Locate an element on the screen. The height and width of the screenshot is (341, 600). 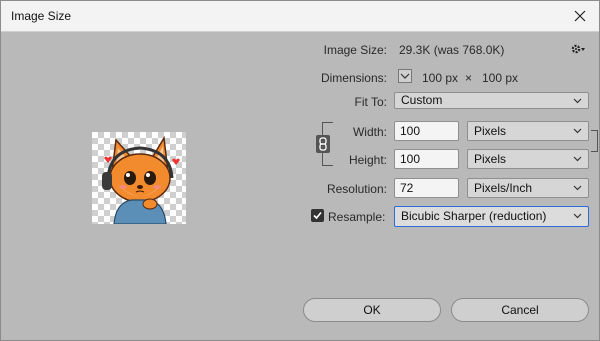
fit-to-label: Fit To: is located at coordinates (370, 102).